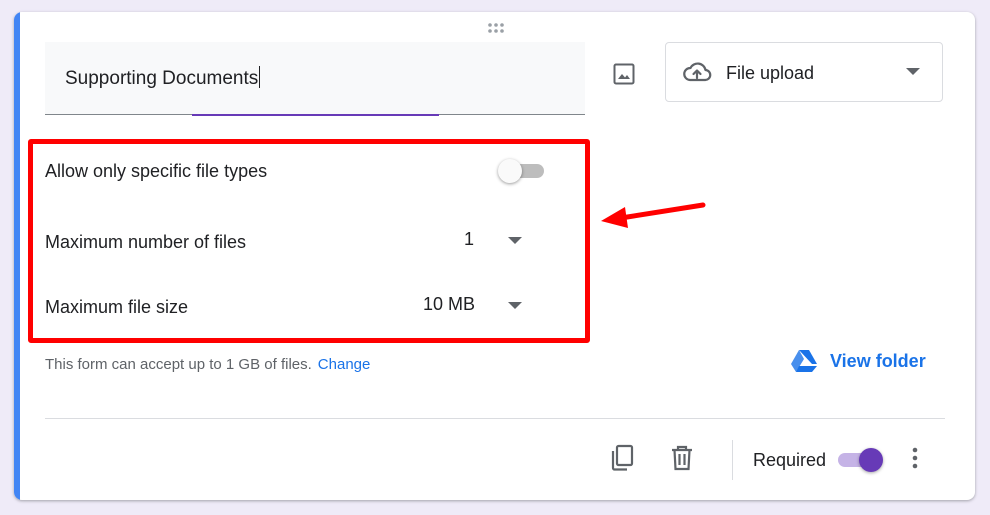 The image size is (990, 515). I want to click on duplicate-button, so click(622, 458).